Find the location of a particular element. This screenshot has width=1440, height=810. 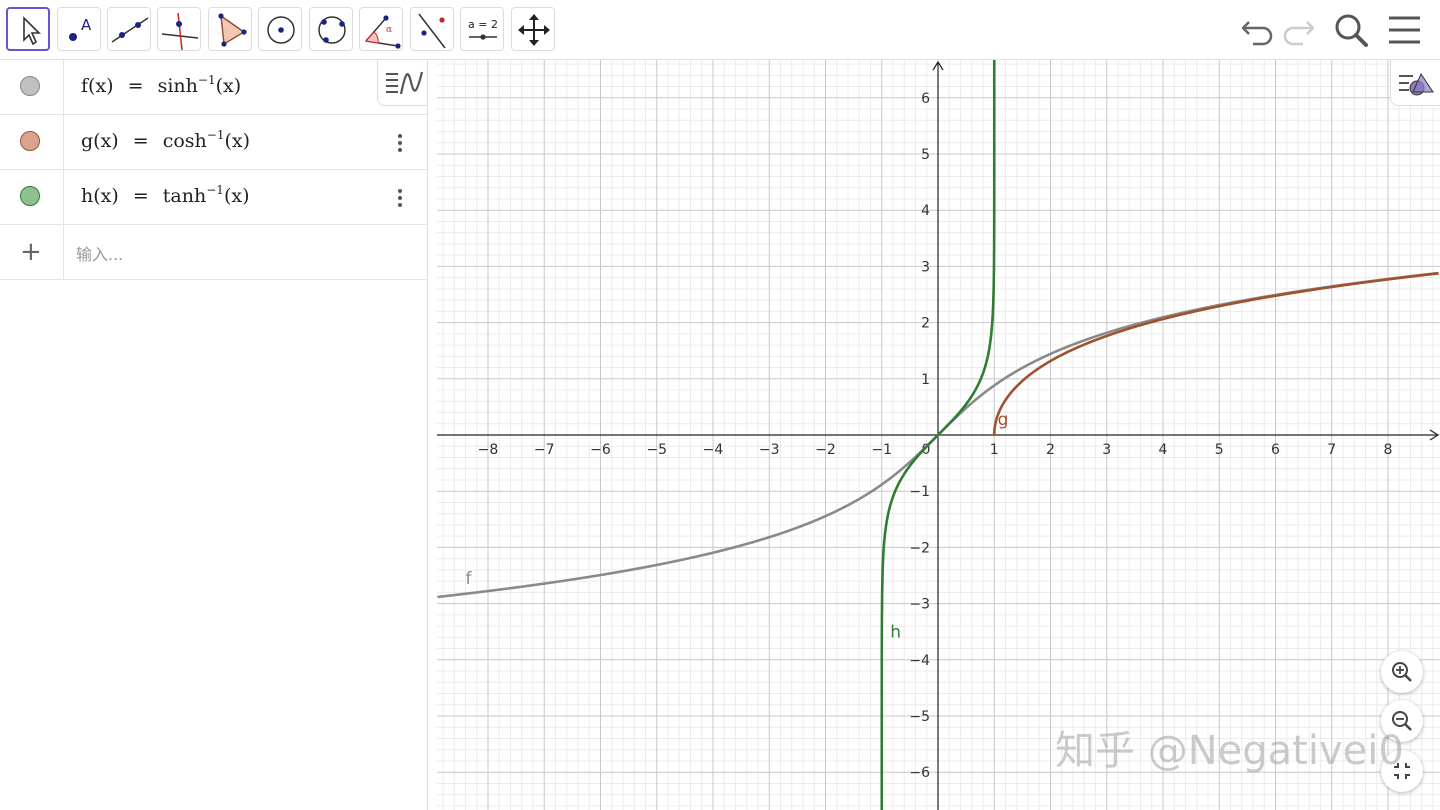

reflect-tool is located at coordinates (432, 29).